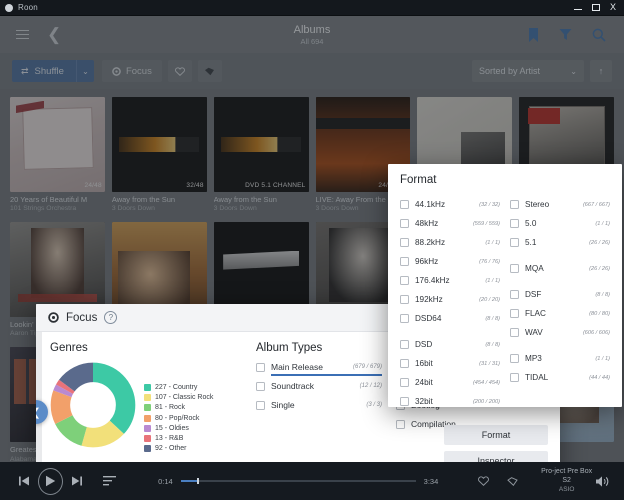 The height and width of the screenshot is (500, 624). Describe the element at coordinates (450, 204) in the screenshot. I see `format-filter-row: 44.1kHz (32 / 32)` at that location.